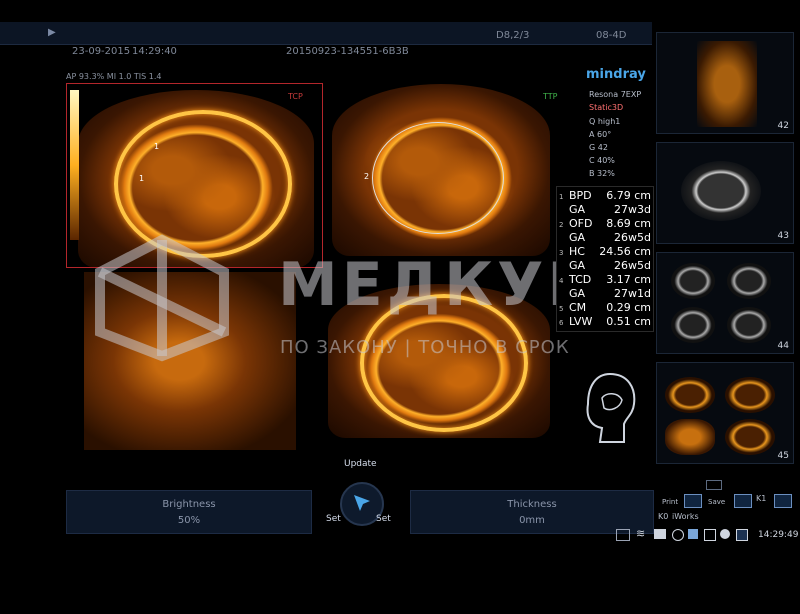 The width and height of the screenshot is (800, 614). I want to click on contrast-label: C 40%, so click(602, 160).